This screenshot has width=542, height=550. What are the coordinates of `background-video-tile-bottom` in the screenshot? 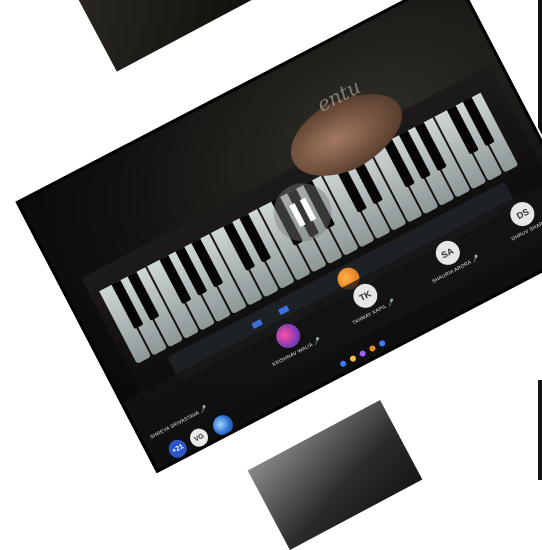 It's located at (335, 475).